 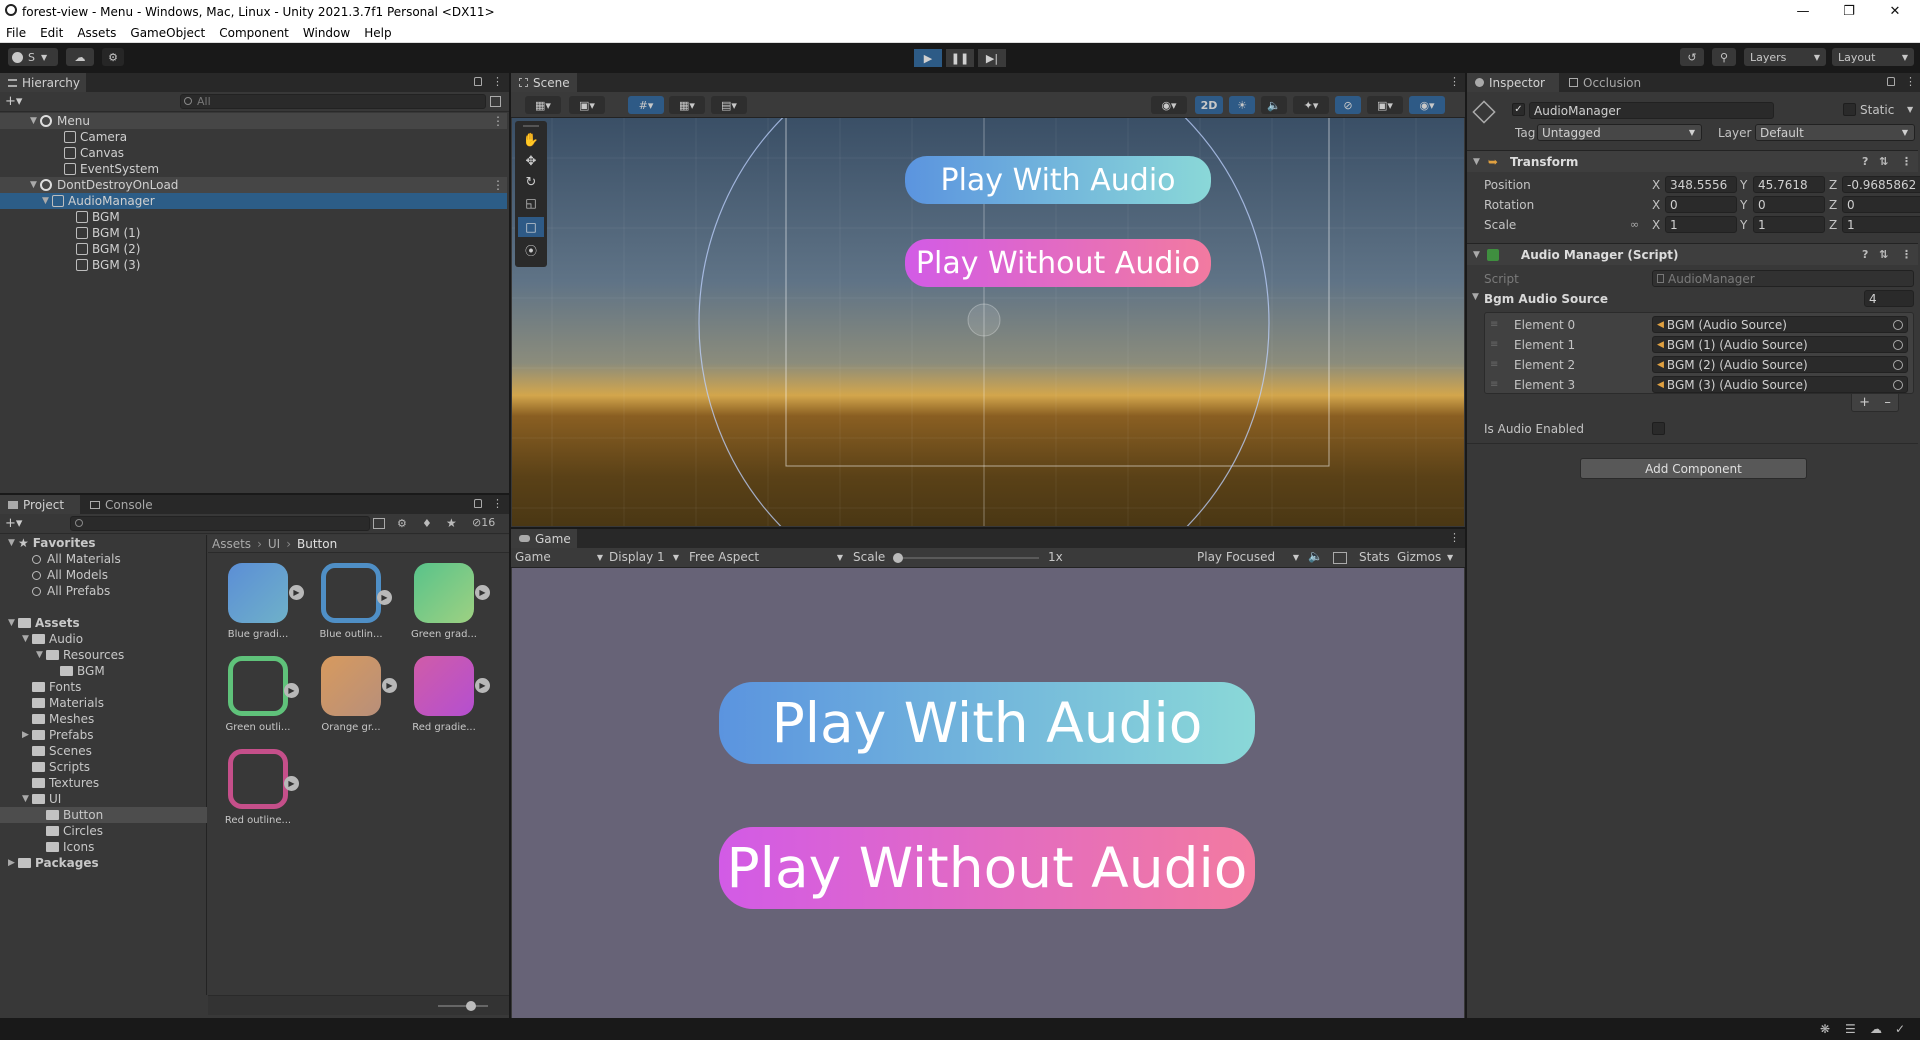 I want to click on snap-increment-button: ▦▾, so click(x=687, y=105).